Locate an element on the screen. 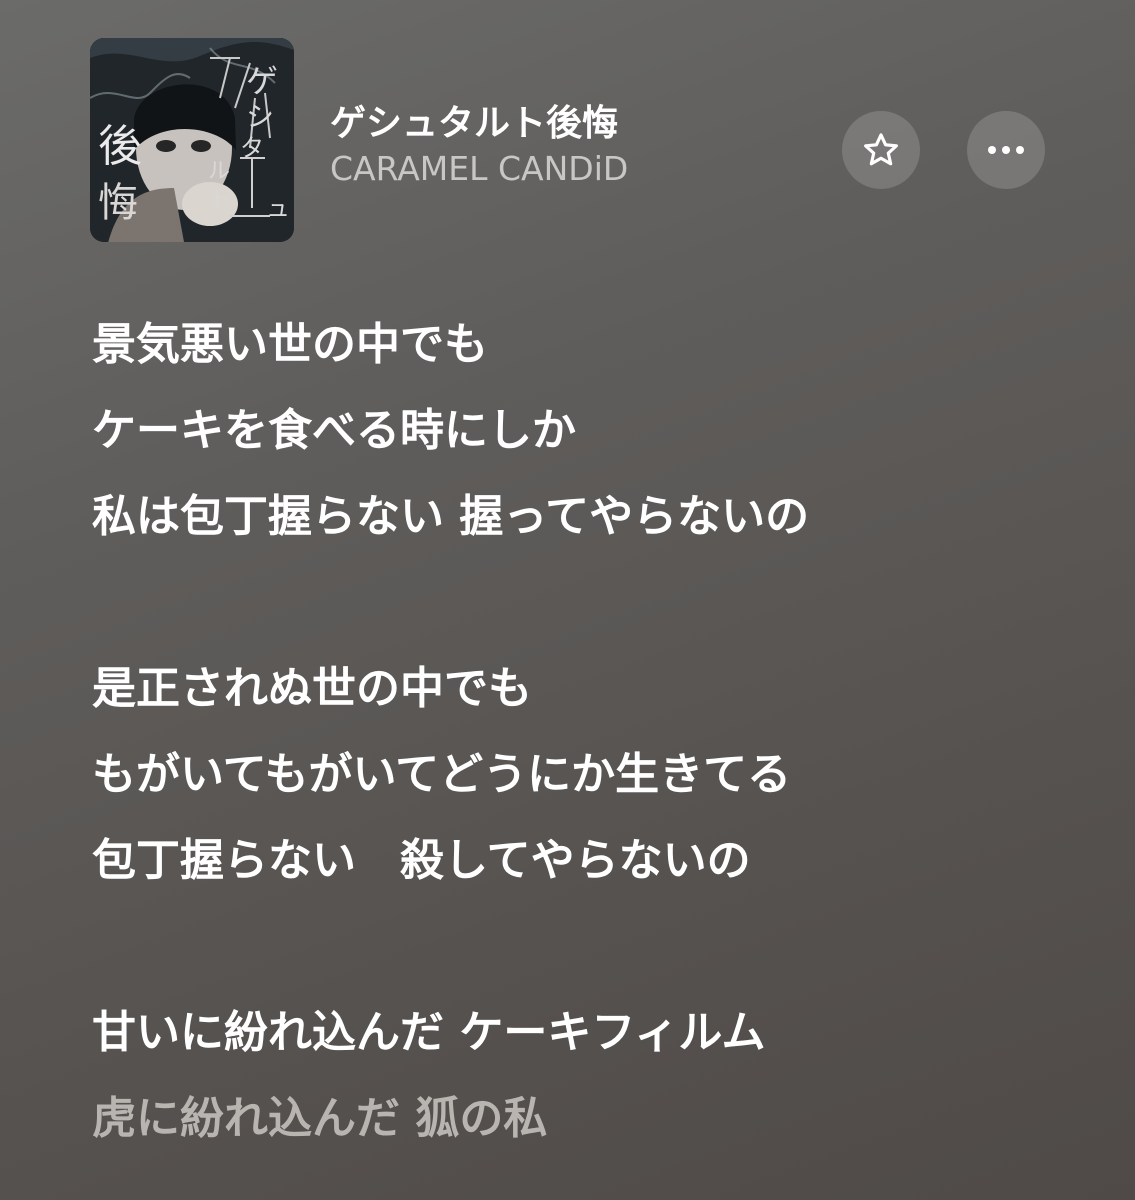 This screenshot has width=1135, height=1200. album-artwork-image: 後 悔 ゲ シ ュ タ ル ト is located at coordinates (192, 140).